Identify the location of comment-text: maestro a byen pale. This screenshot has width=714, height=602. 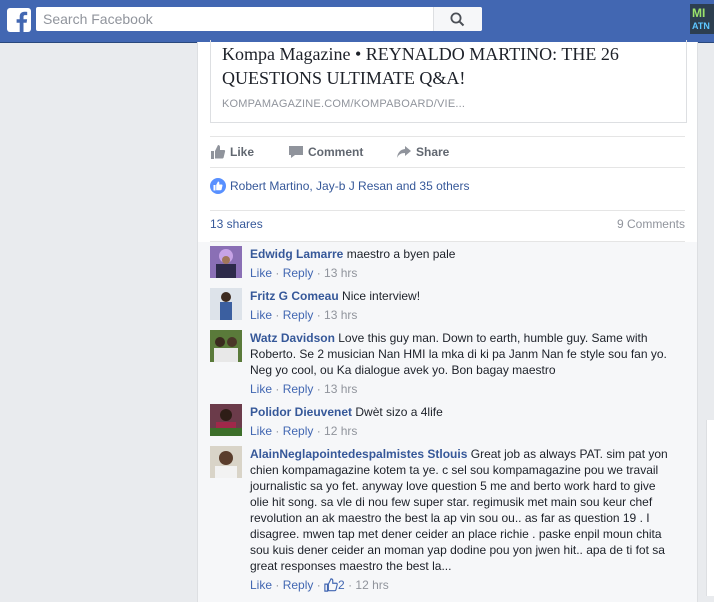
(401, 254).